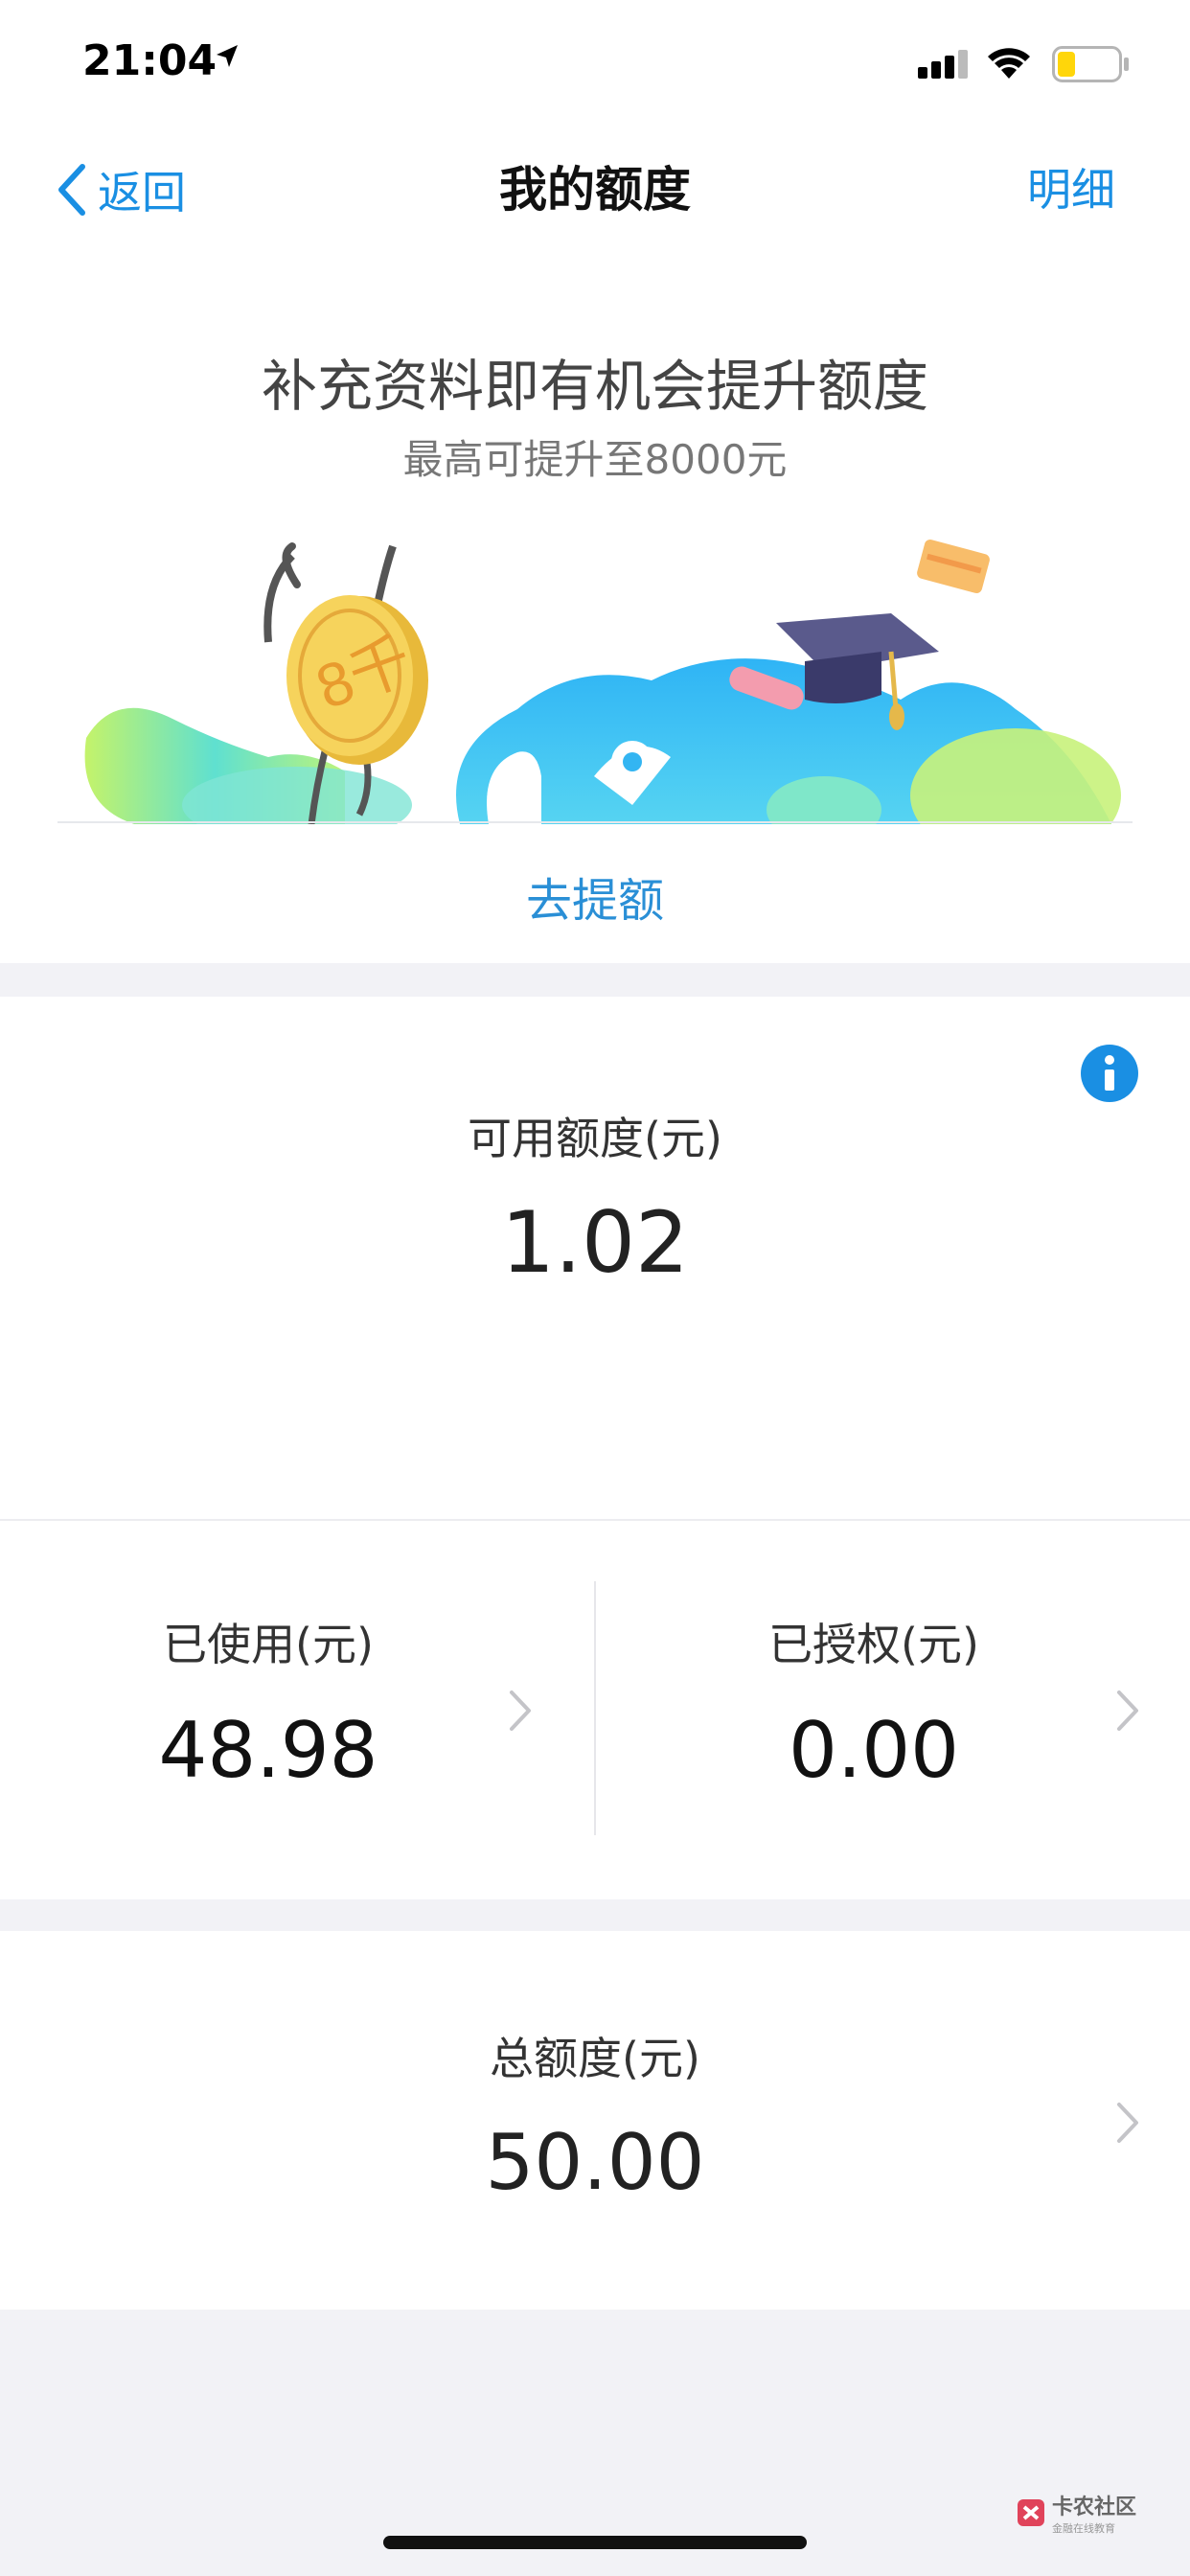  What do you see at coordinates (945, 65) in the screenshot?
I see `signal-icon` at bounding box center [945, 65].